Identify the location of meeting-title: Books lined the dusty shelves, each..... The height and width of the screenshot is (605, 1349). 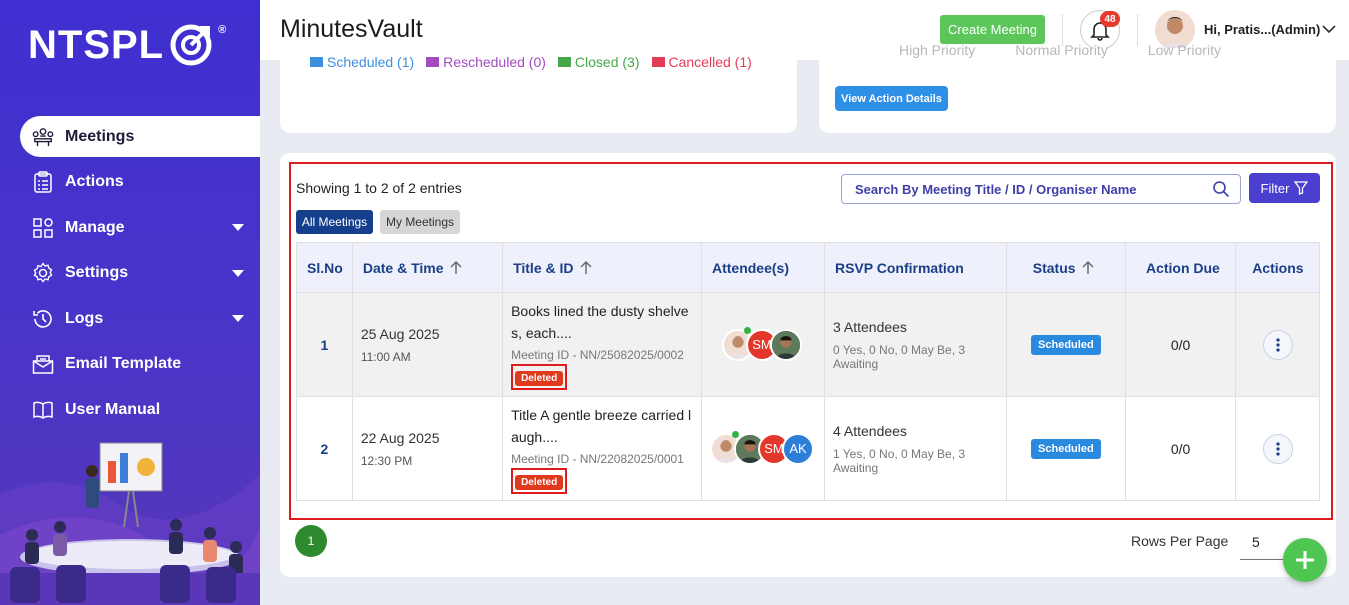
(603, 322).